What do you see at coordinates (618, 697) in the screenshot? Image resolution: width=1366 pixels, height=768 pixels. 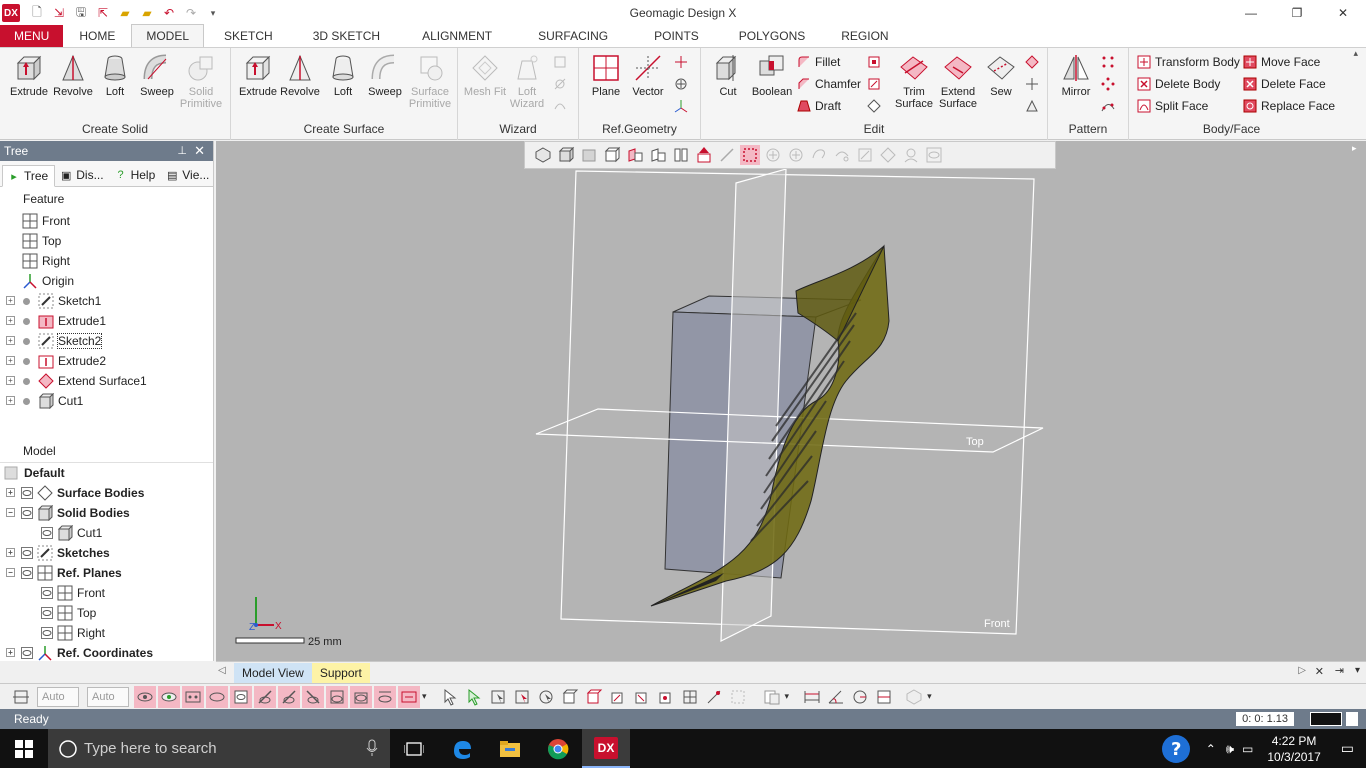 I see `select-tool-8-icon` at bounding box center [618, 697].